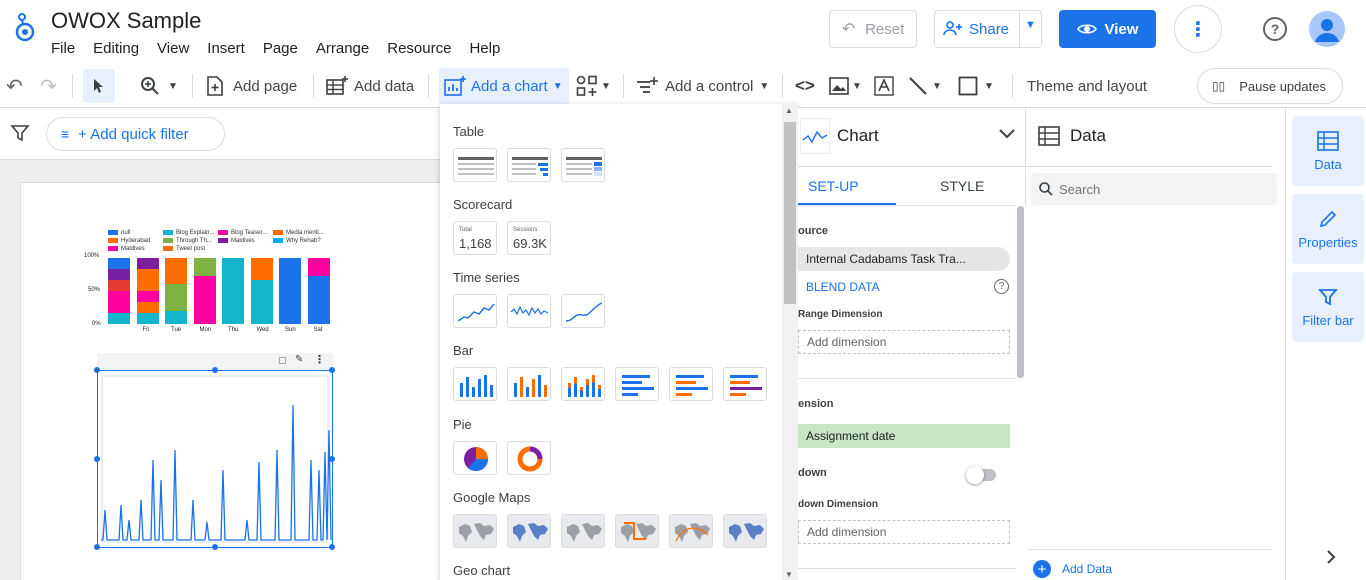  What do you see at coordinates (1107, 29) in the screenshot?
I see `view-button: View` at bounding box center [1107, 29].